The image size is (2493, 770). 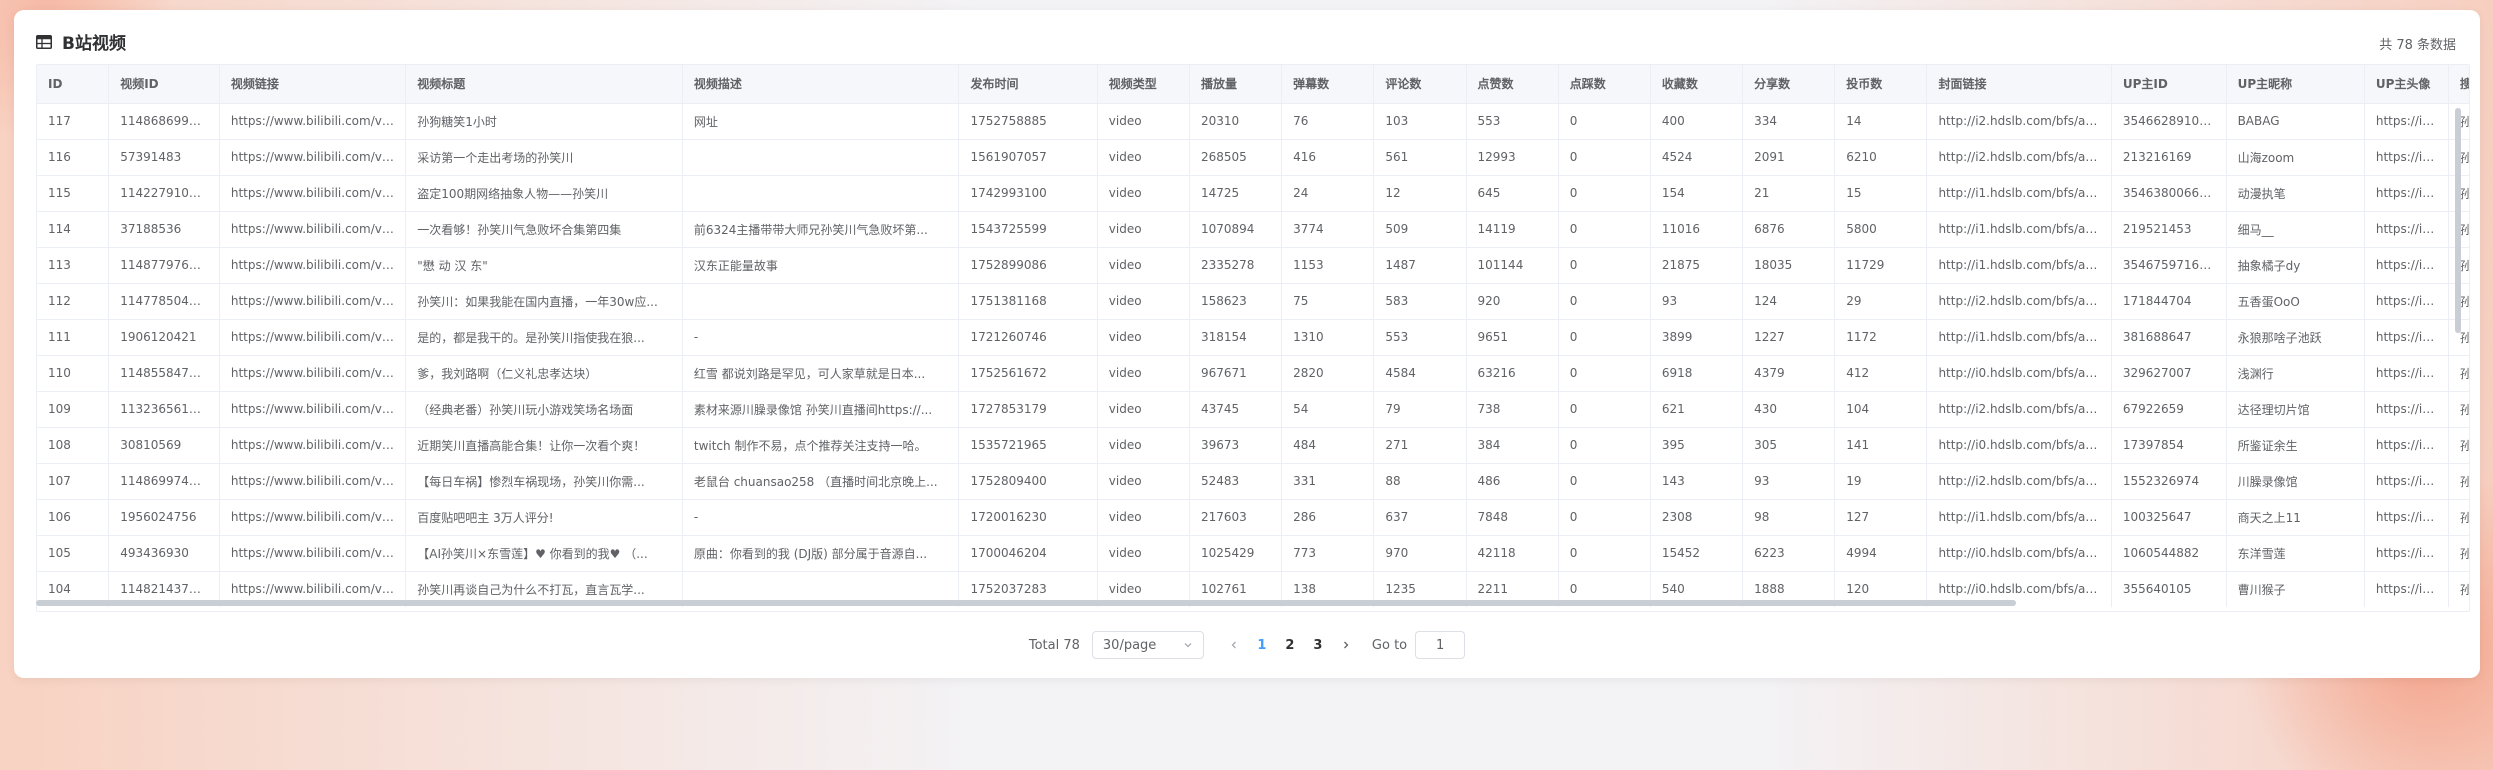 What do you see at coordinates (1420, 84) in the screenshot?
I see `column-header: 评论数` at bounding box center [1420, 84].